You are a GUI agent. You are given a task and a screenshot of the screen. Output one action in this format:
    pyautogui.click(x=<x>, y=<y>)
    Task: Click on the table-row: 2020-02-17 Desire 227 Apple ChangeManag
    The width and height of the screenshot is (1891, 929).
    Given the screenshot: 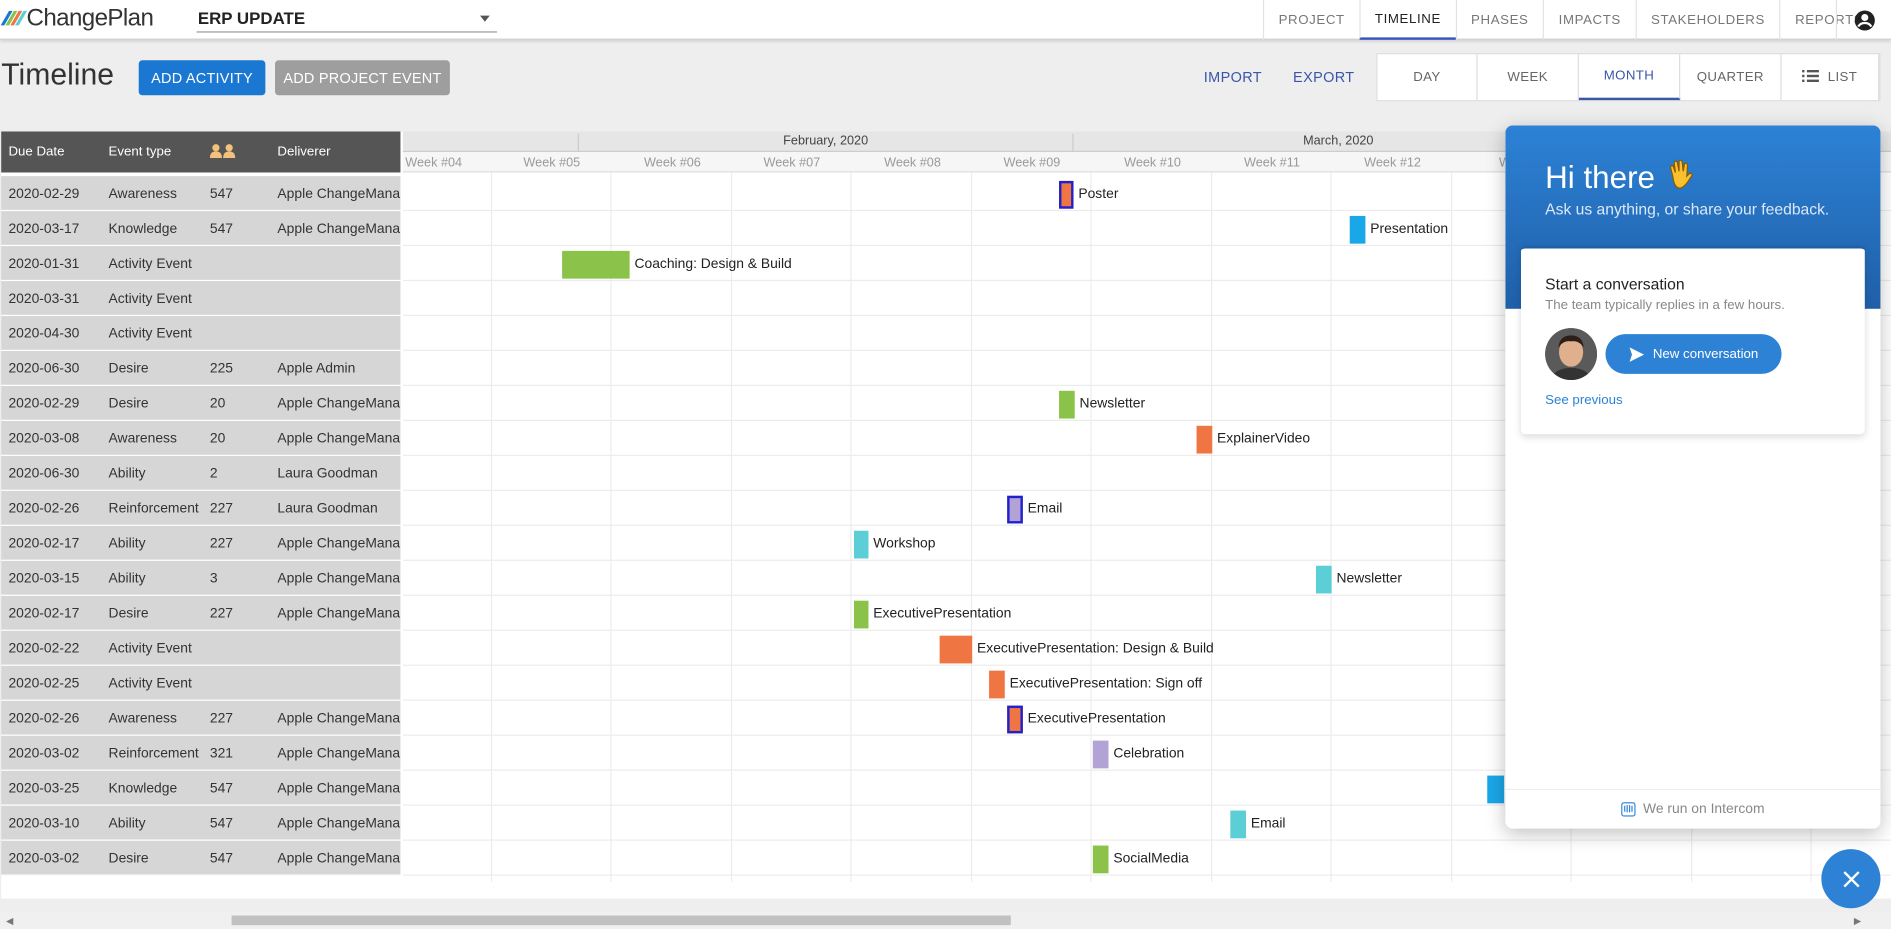 What is the action you would take?
    pyautogui.click(x=200, y=613)
    